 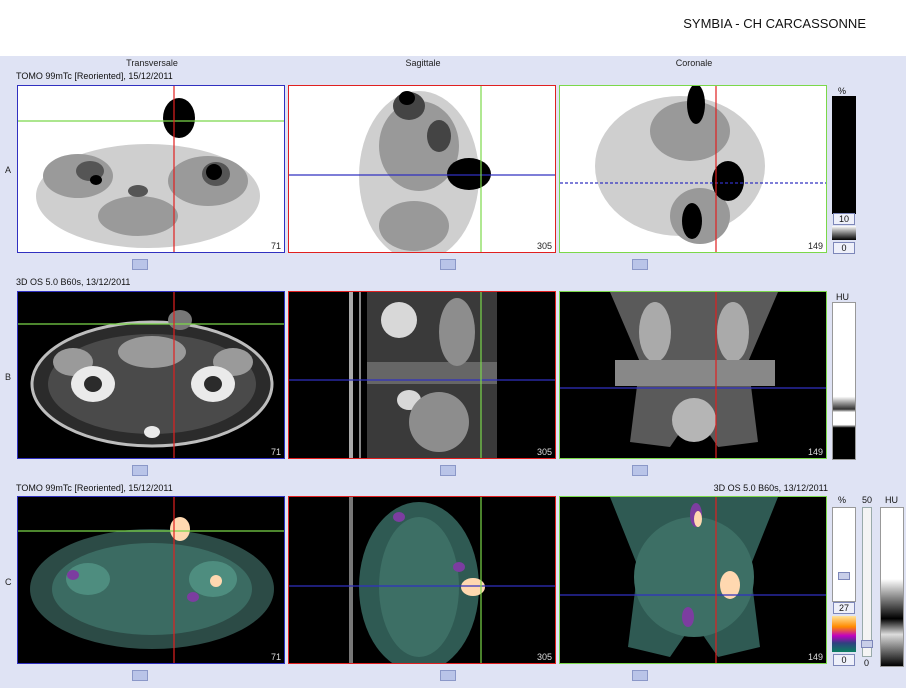 What do you see at coordinates (892, 587) in the screenshot?
I see `scale-c-hu-colorbar` at bounding box center [892, 587].